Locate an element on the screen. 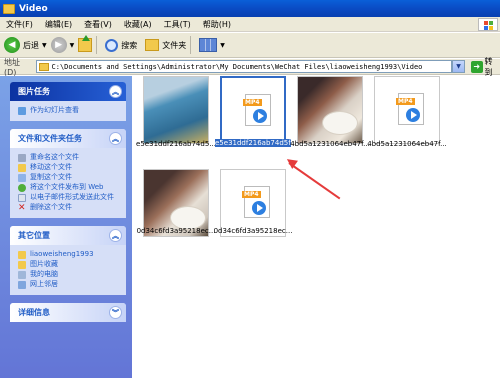 The image size is (500, 378). file-thumbnail-selected: MP4 is located at coordinates (253, 110).